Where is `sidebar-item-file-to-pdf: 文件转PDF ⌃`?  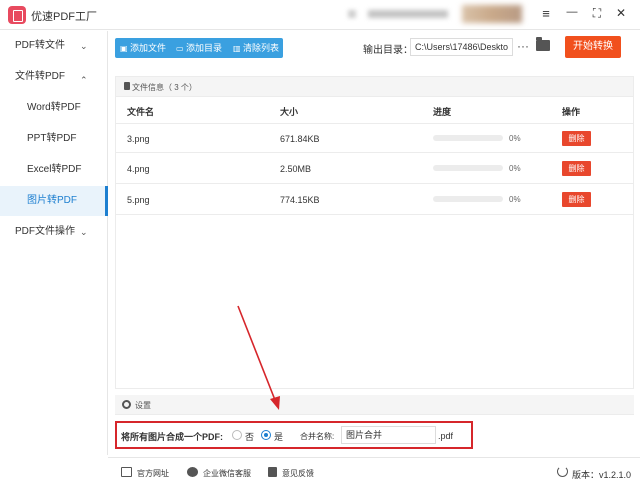
sidebar-item-file-to-pdf: 文件转PDF ⌃ is located at coordinates (54, 77).